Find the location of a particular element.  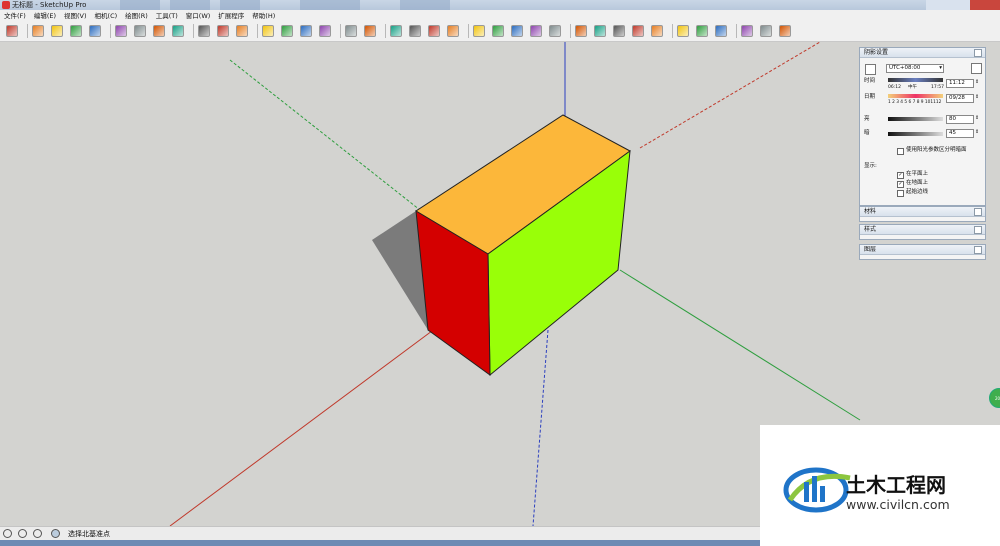

wireframe-icon is located at coordinates (453, 31).